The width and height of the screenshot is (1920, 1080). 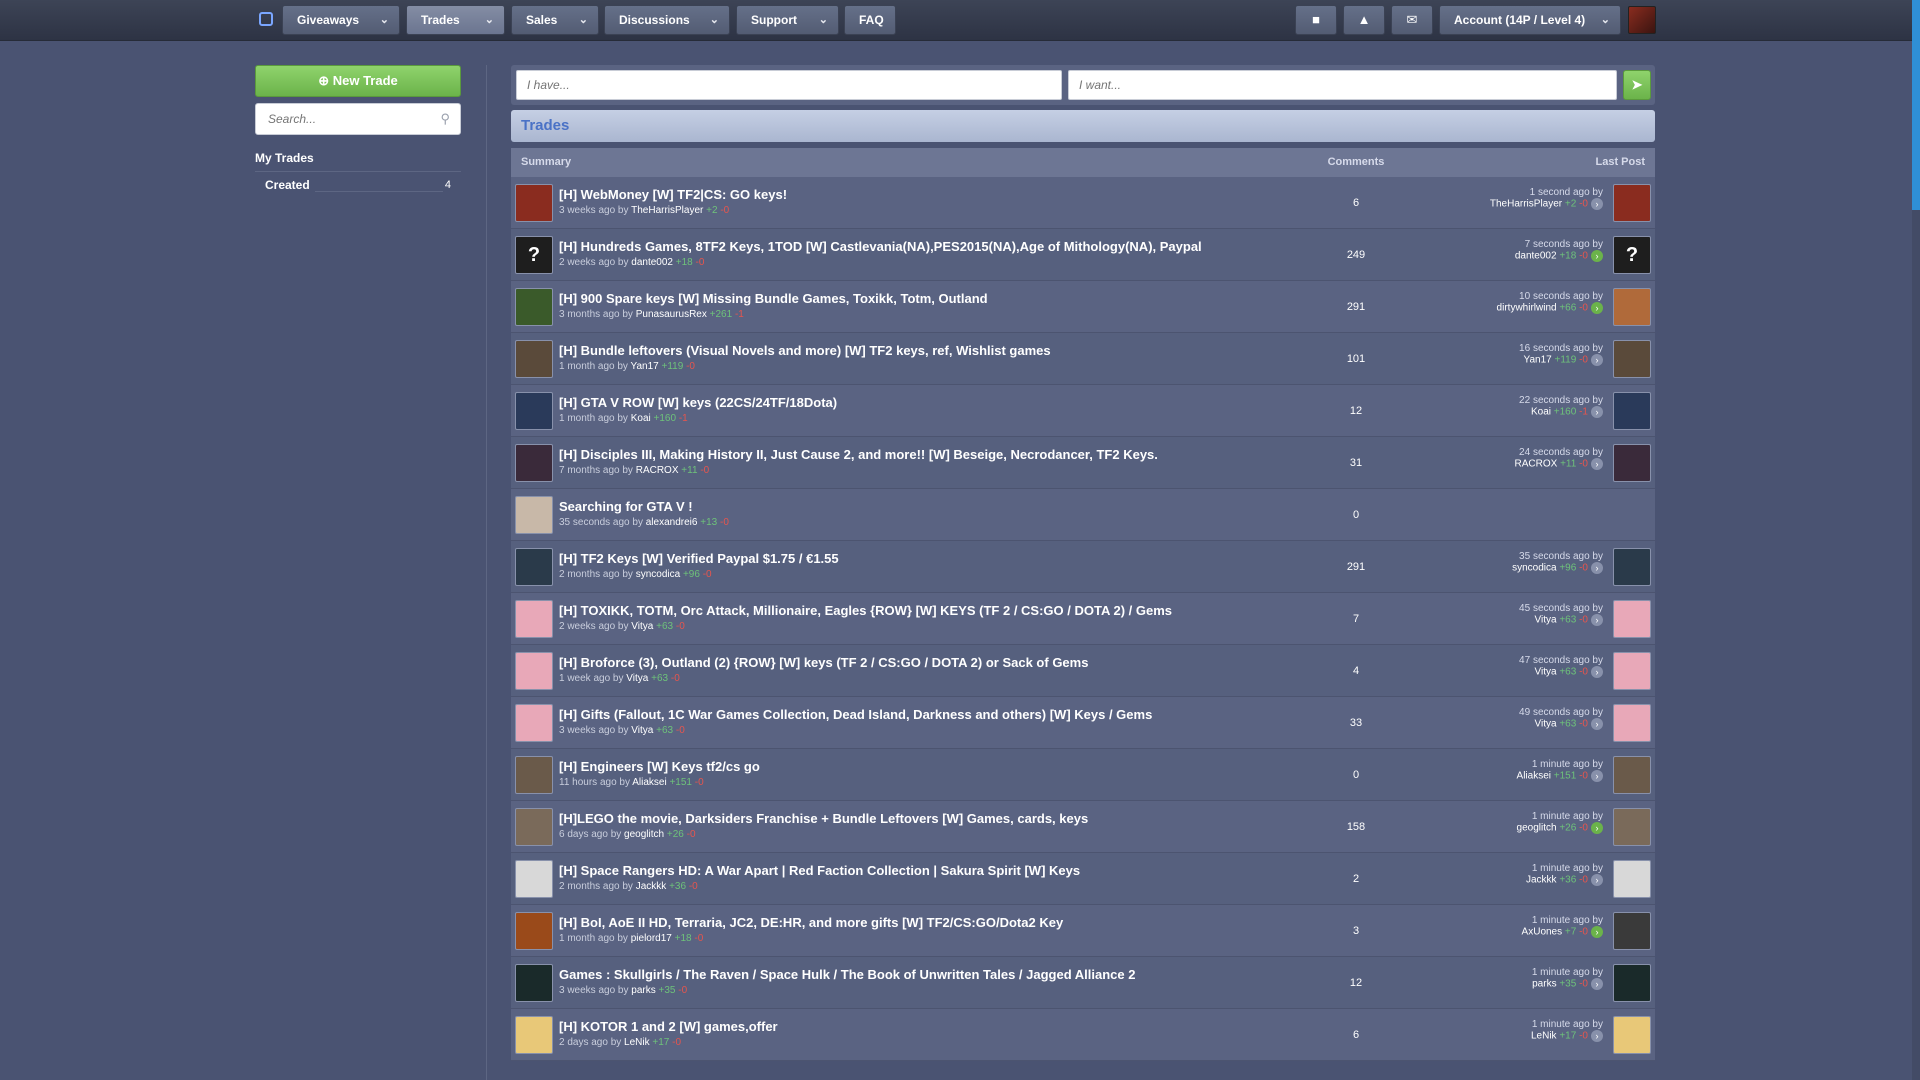 What do you see at coordinates (658, 574) in the screenshot?
I see `author-link: syncodica` at bounding box center [658, 574].